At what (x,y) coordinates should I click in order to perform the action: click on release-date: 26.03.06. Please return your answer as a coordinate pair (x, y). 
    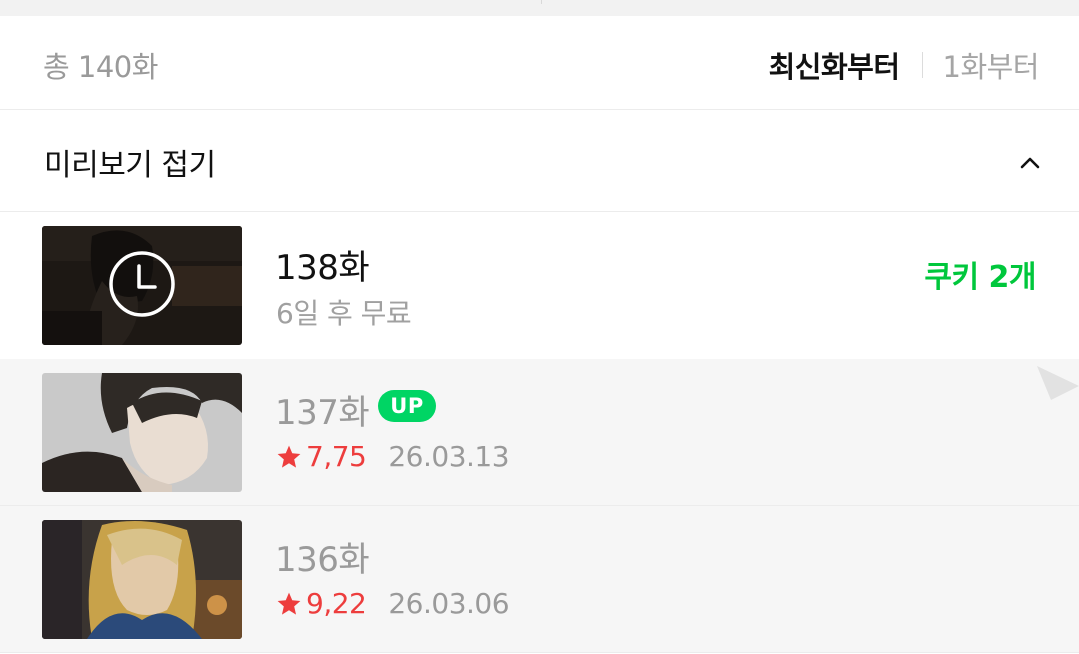
    Looking at the image, I should click on (449, 603).